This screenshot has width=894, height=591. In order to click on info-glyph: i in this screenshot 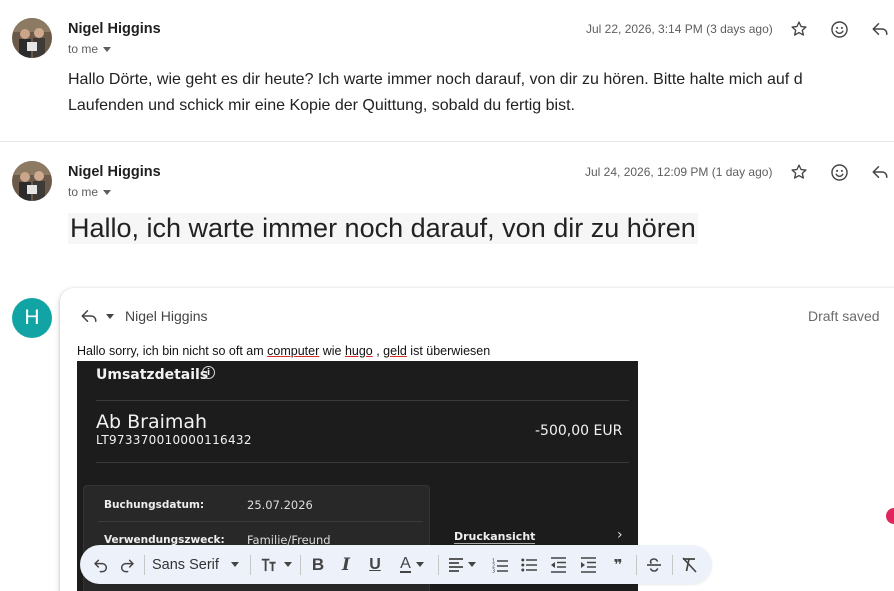, I will do `click(208, 372)`.